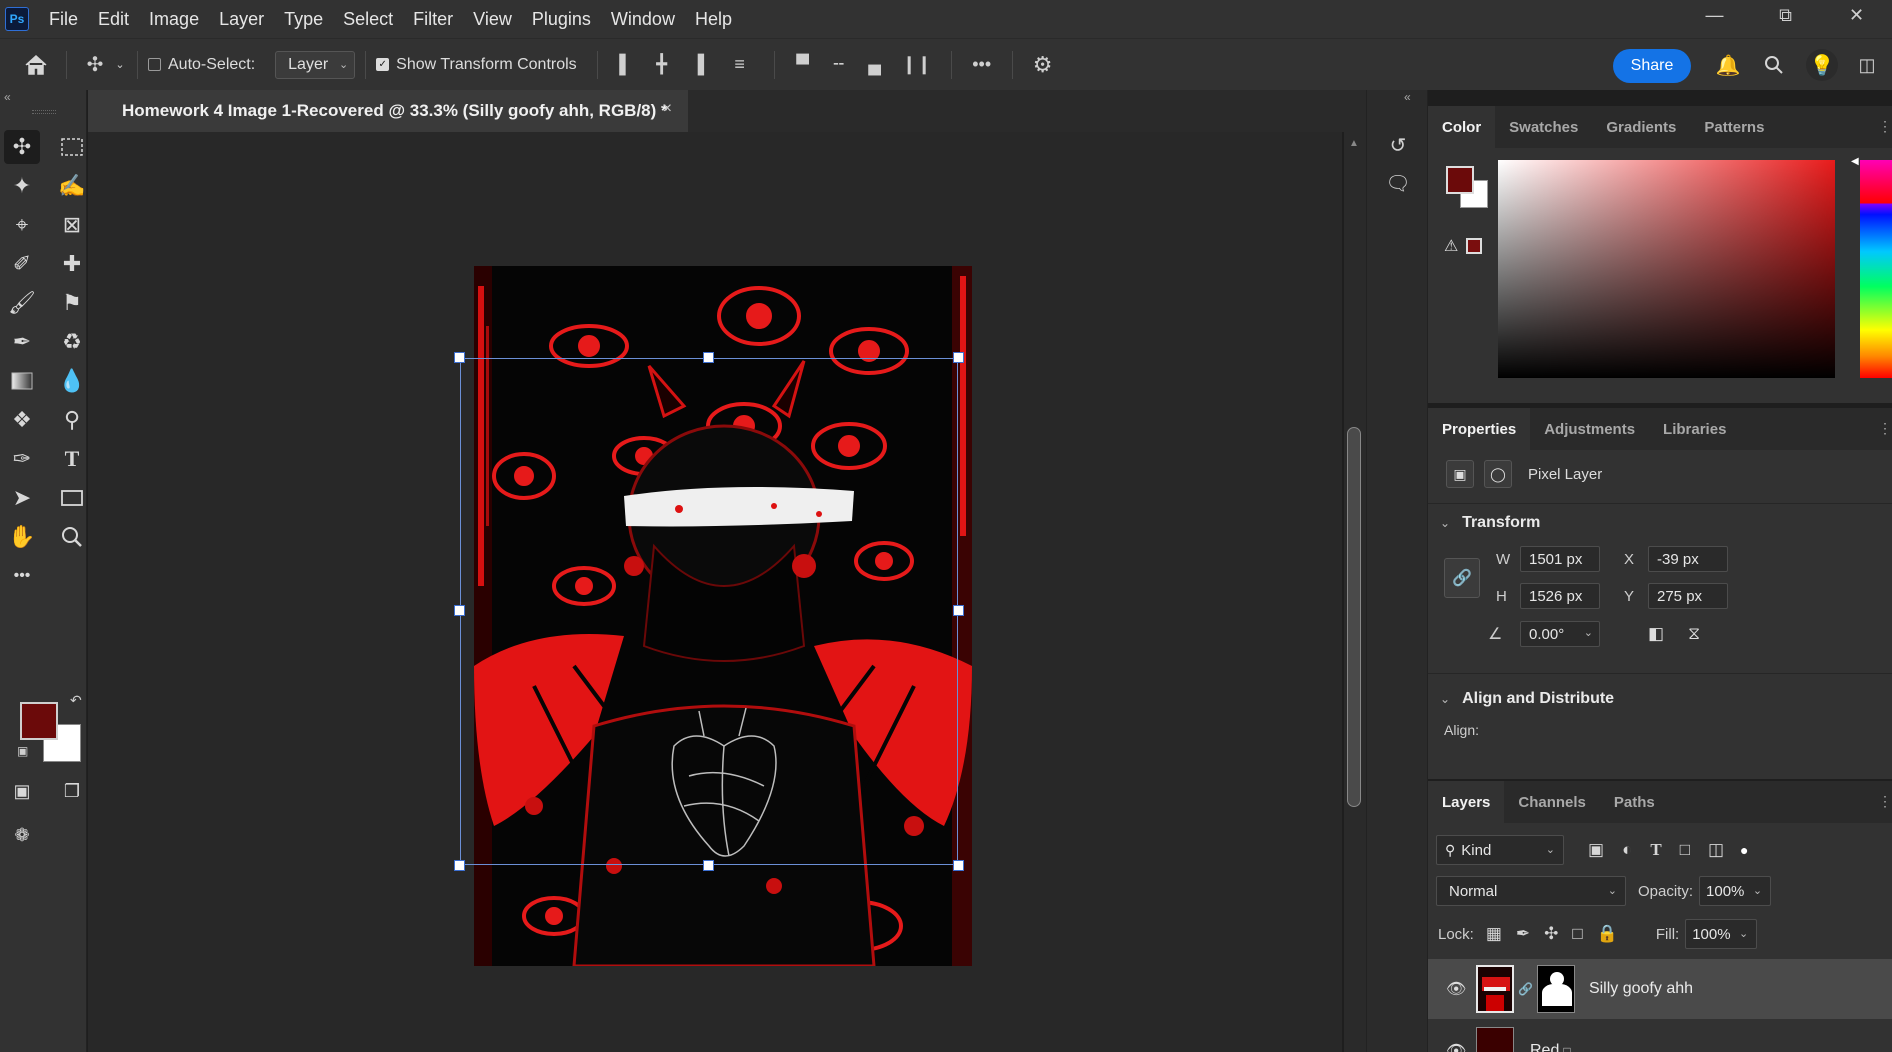  Describe the element at coordinates (1544, 1047) in the screenshot. I see `layer-name: Red` at that location.